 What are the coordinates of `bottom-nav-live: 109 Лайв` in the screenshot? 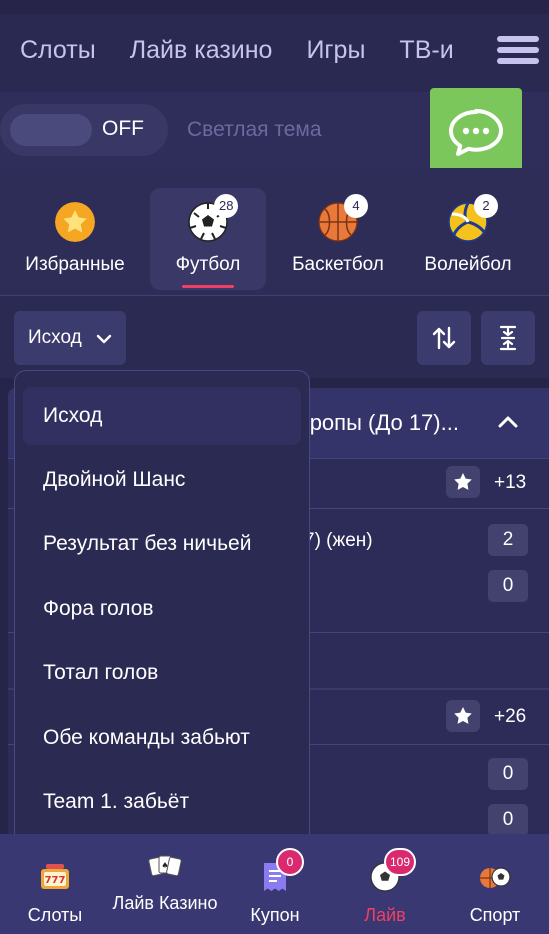 It's located at (385, 884).